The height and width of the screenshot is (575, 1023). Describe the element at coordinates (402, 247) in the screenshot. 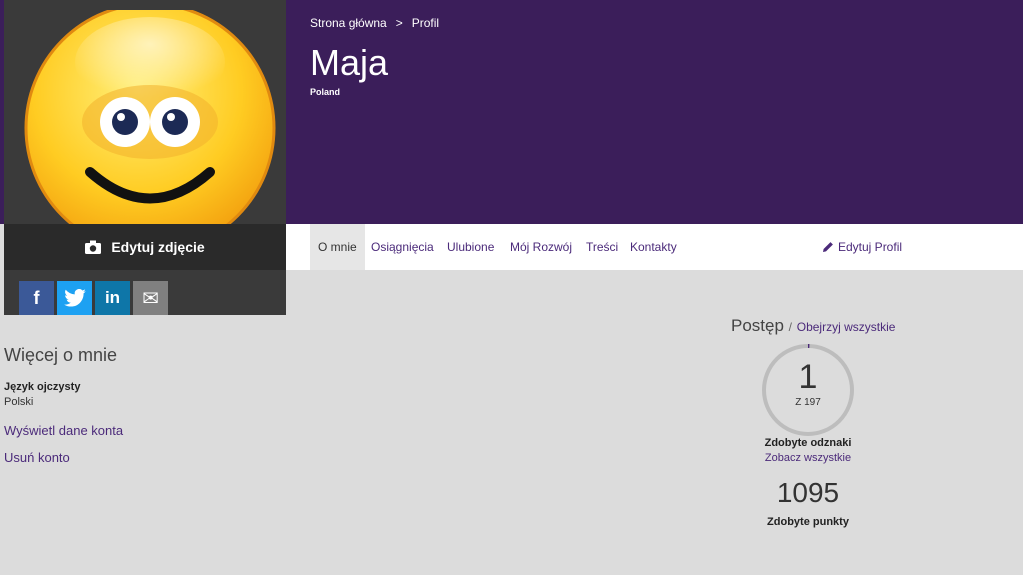

I see `tab-achievements: Osiągnięcia` at that location.